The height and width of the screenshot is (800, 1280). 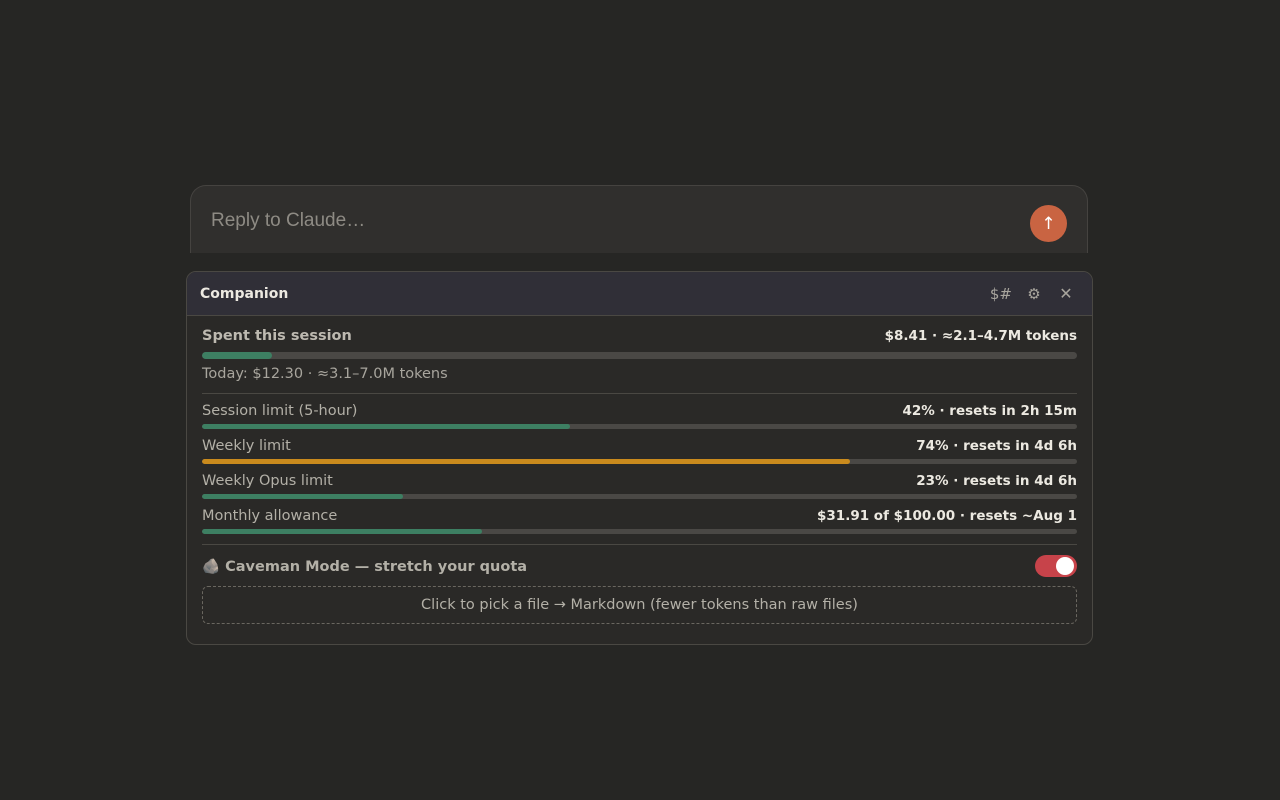 I want to click on today-spend: Today: $12.30 · ≈3.1–7.0M tokens, so click(x=325, y=374).